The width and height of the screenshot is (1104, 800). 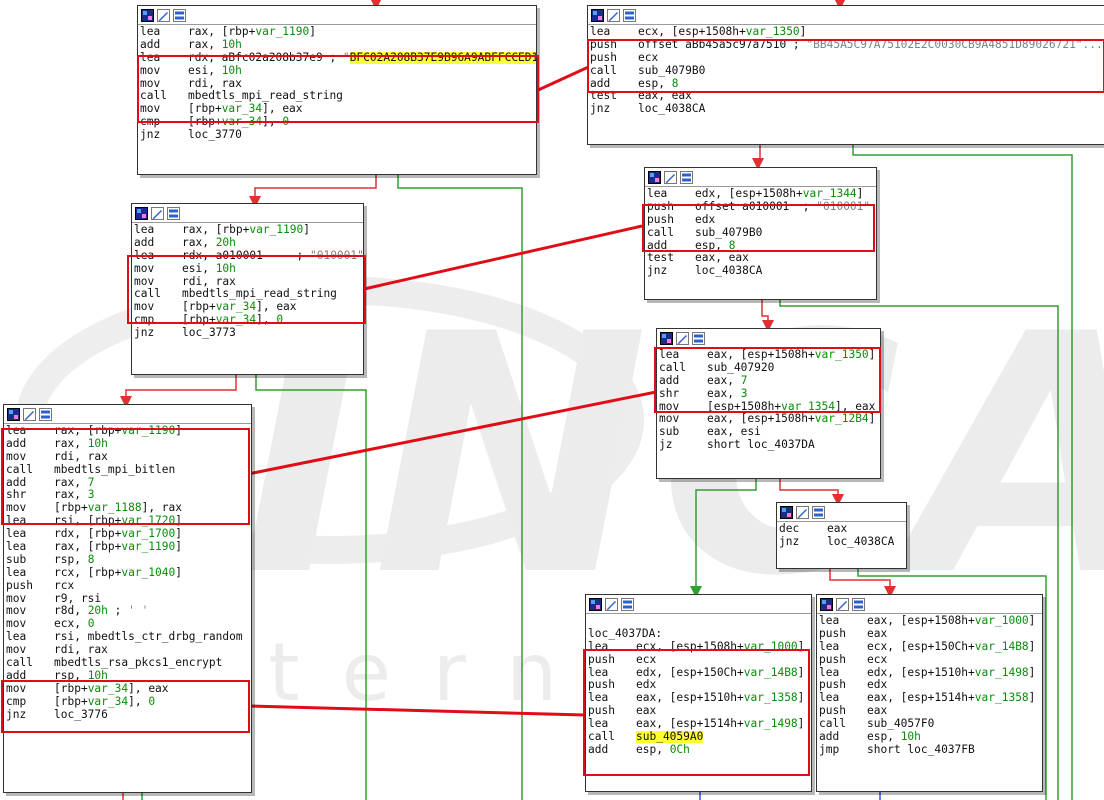 I want to click on instruction-line: lea edx, [esp+150Ch+var_14B8], so click(x=699, y=673).